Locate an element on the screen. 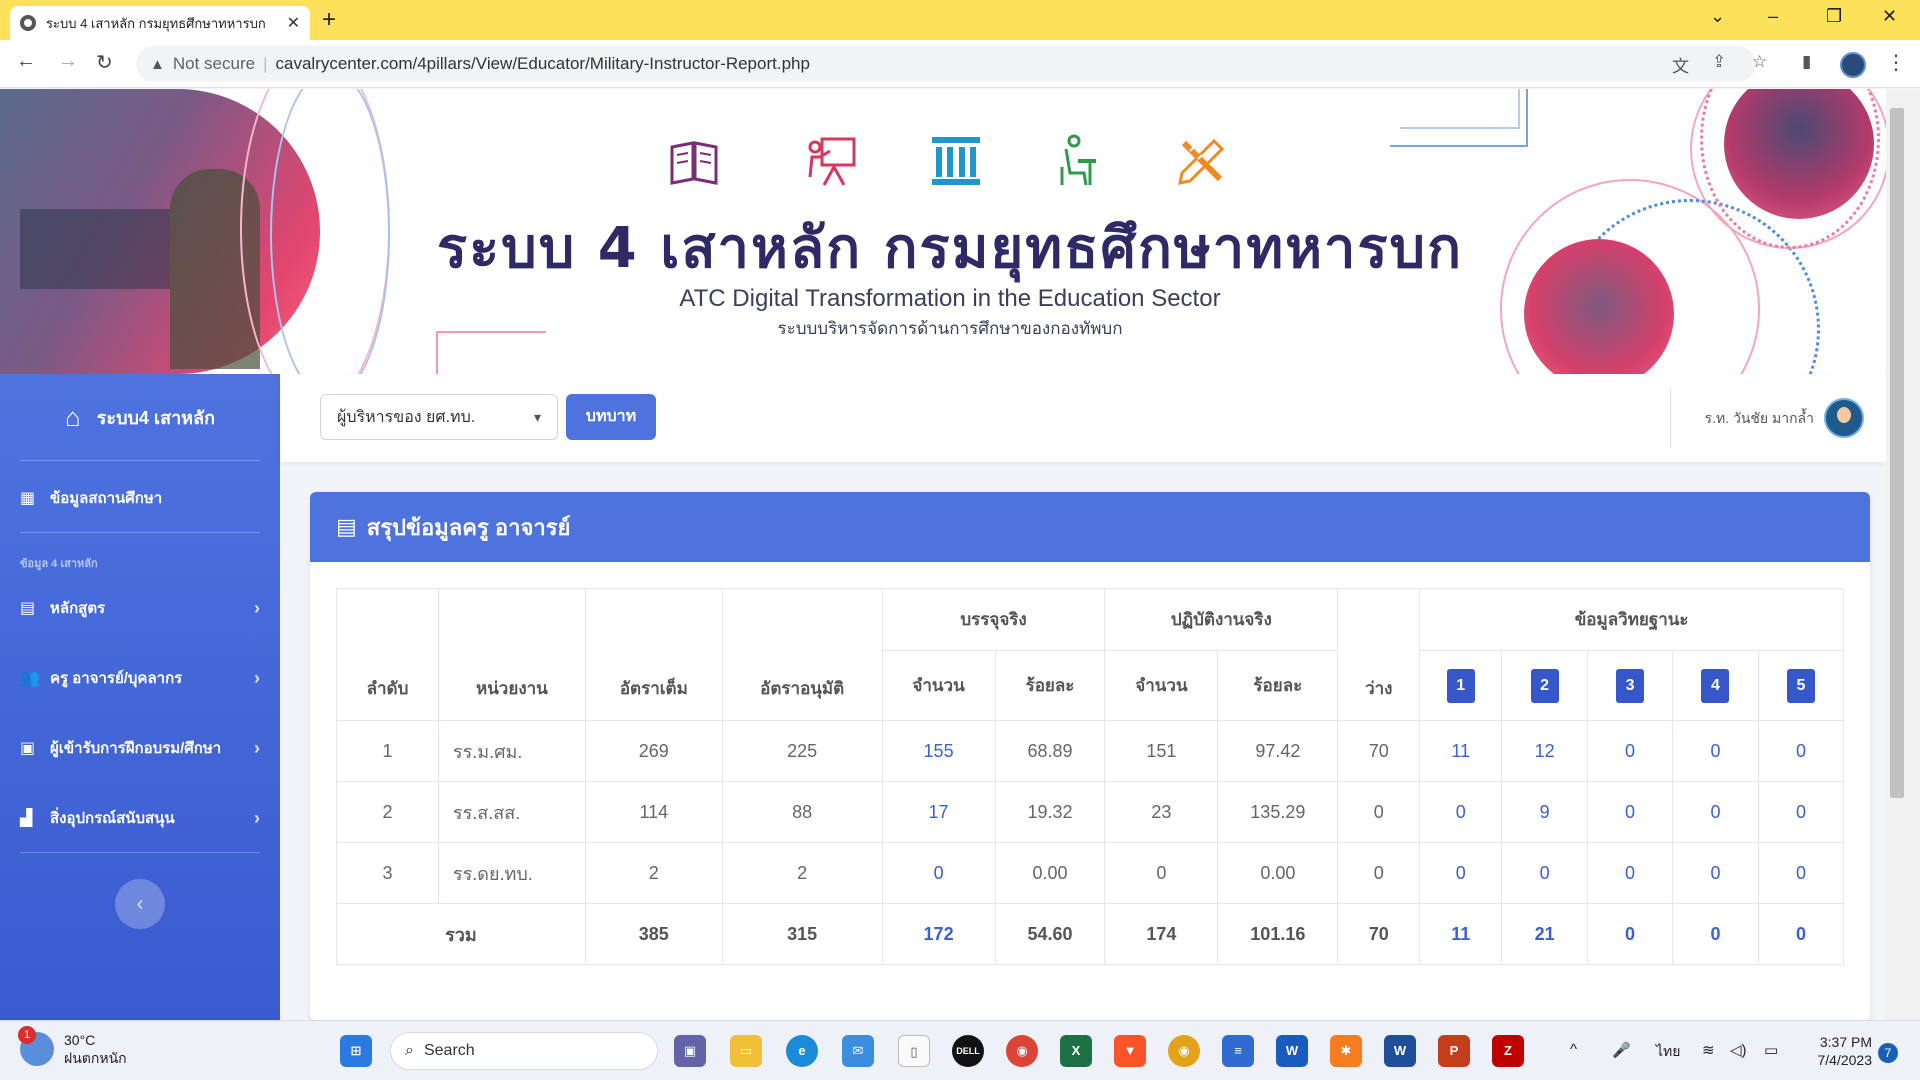  sidebar-item-teachers: 👥 ครู อาจารย์/บุคลากร › is located at coordinates (140, 678).